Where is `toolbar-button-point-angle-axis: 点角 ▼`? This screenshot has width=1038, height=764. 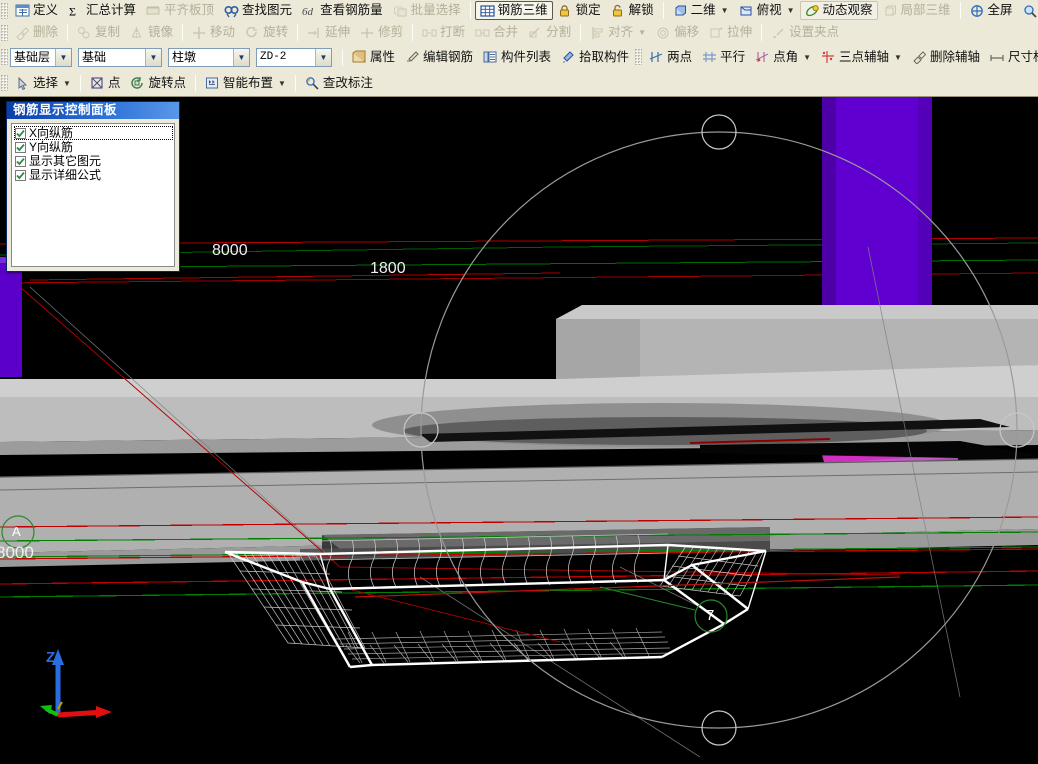
toolbar-button-point-angle-axis: 点角 ▼ is located at coordinates (783, 57).